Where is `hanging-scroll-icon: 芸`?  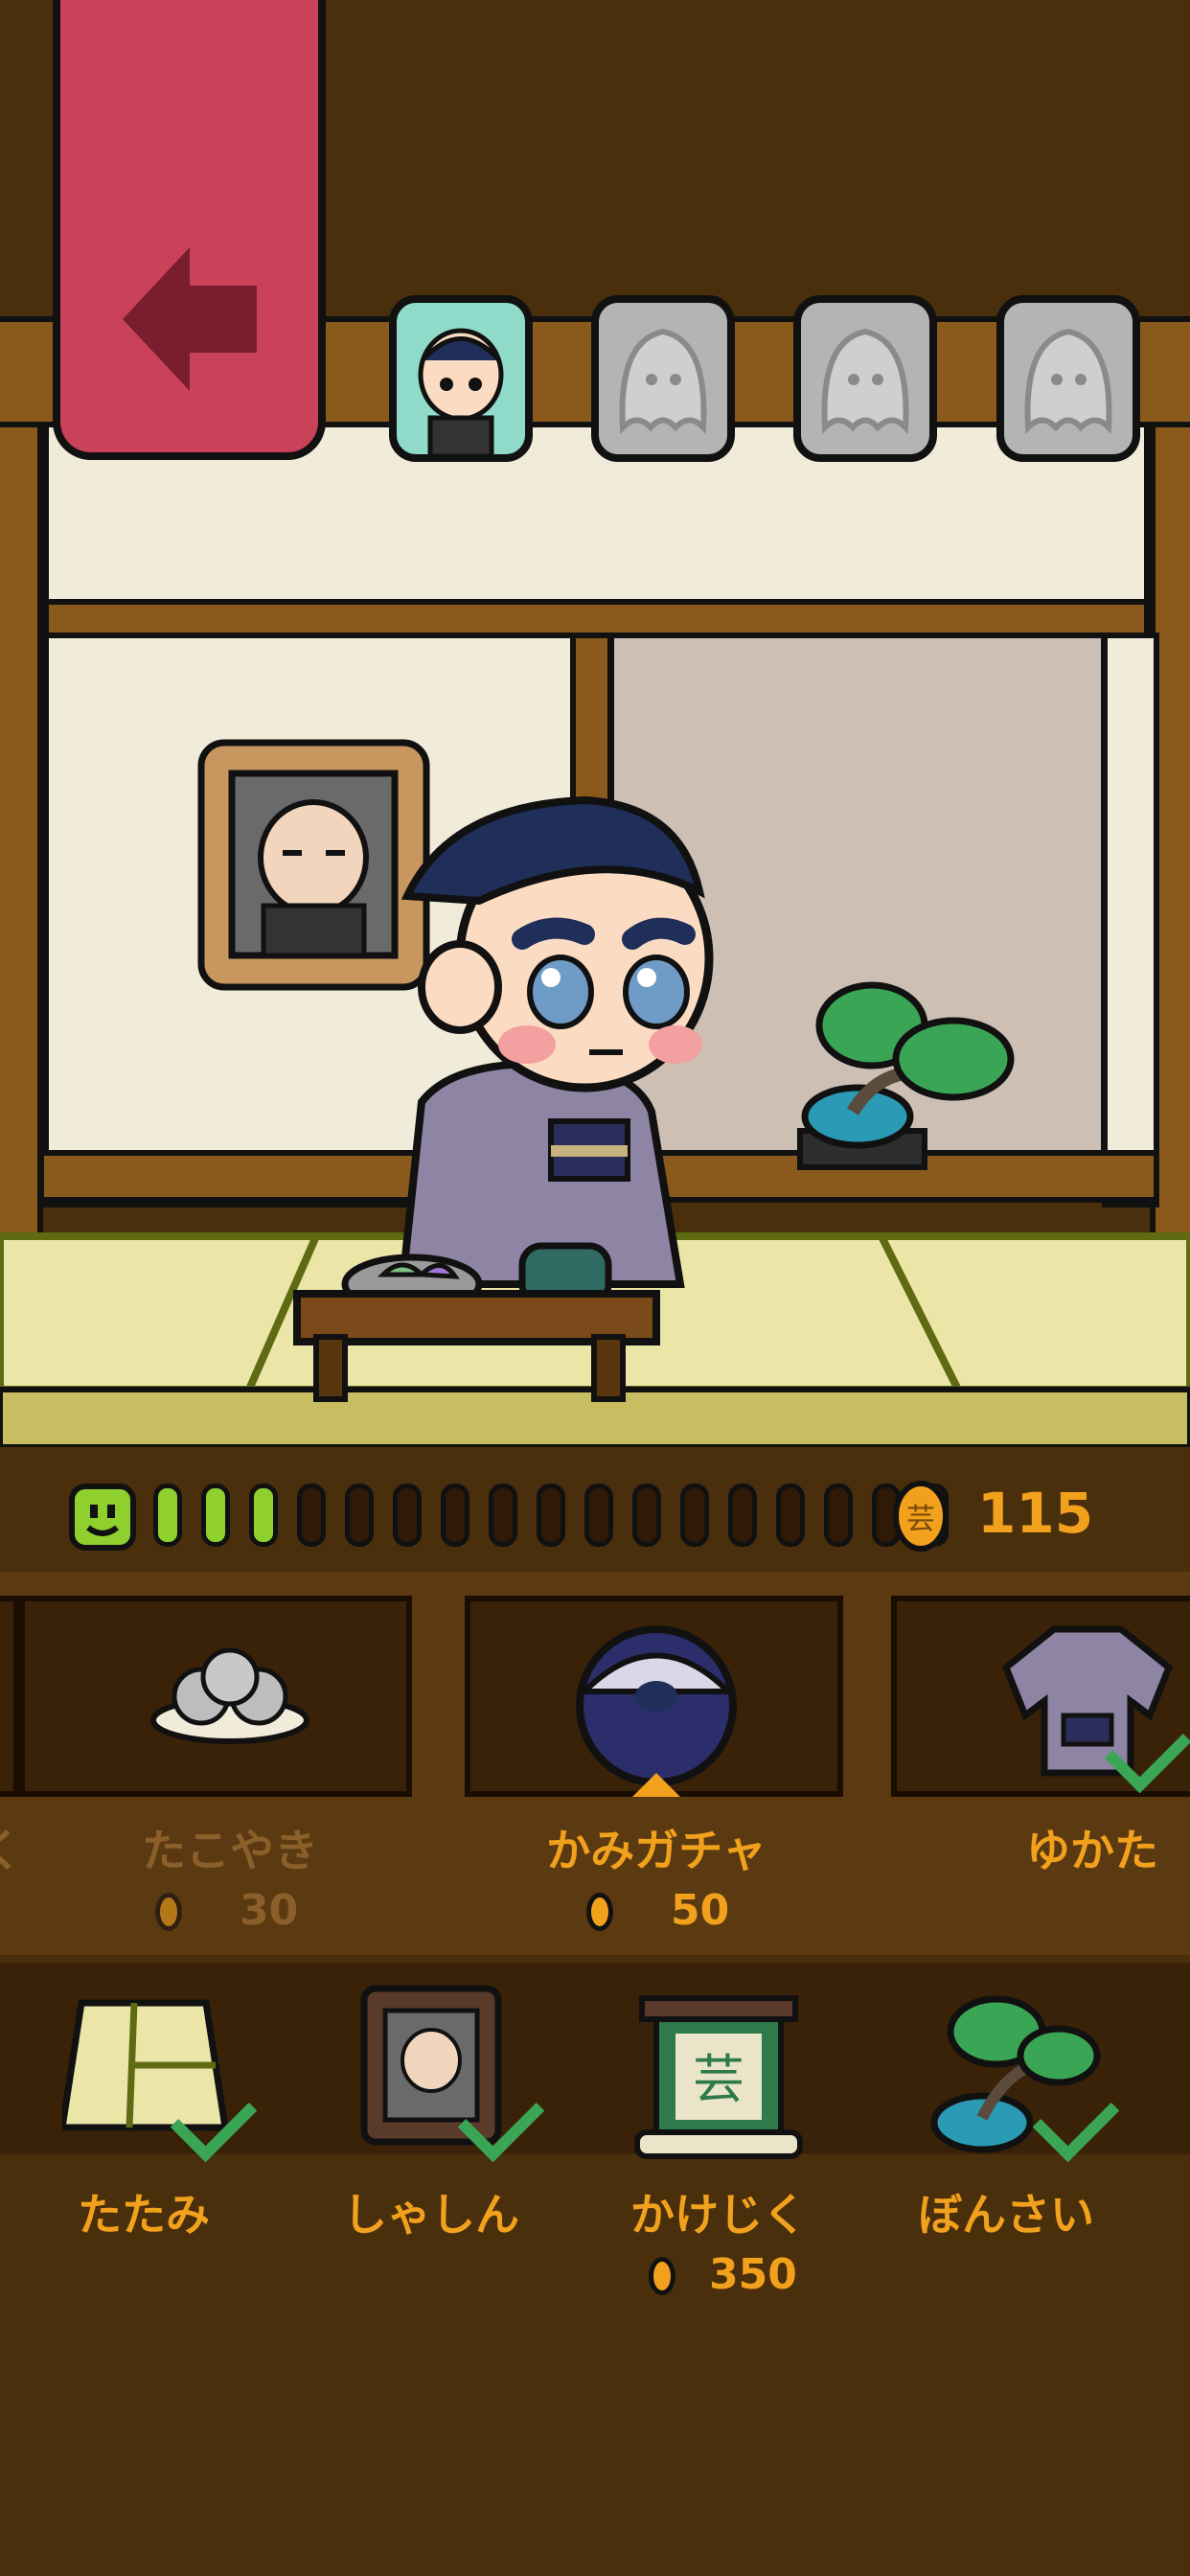 hanging-scroll-icon: 芸 is located at coordinates (718, 2077).